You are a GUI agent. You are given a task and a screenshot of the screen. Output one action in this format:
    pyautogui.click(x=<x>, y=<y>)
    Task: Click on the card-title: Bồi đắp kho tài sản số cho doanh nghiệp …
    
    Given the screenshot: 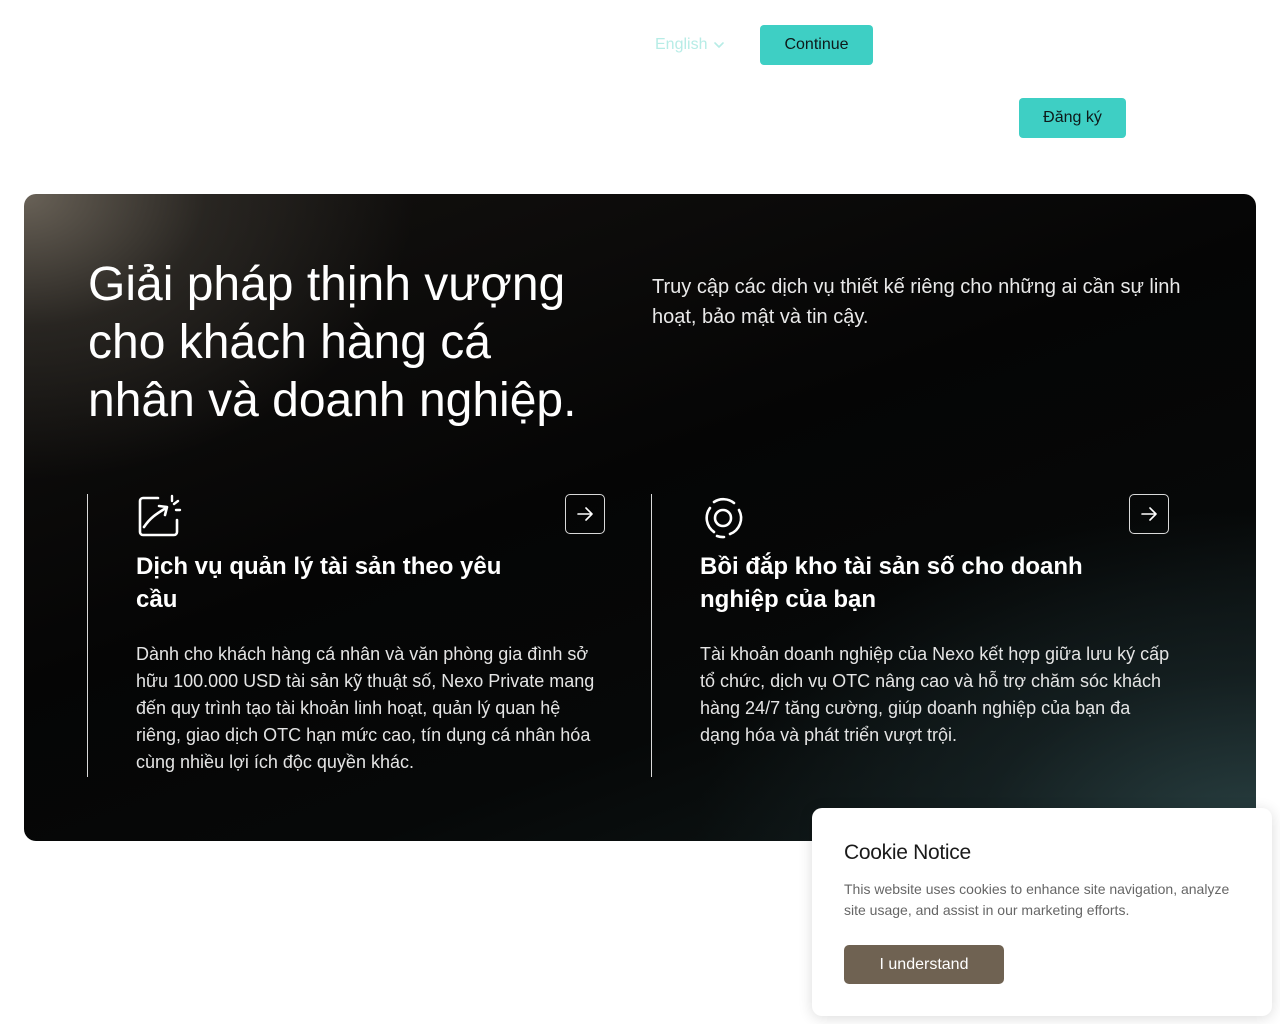 What is the action you would take?
    pyautogui.click(x=891, y=583)
    